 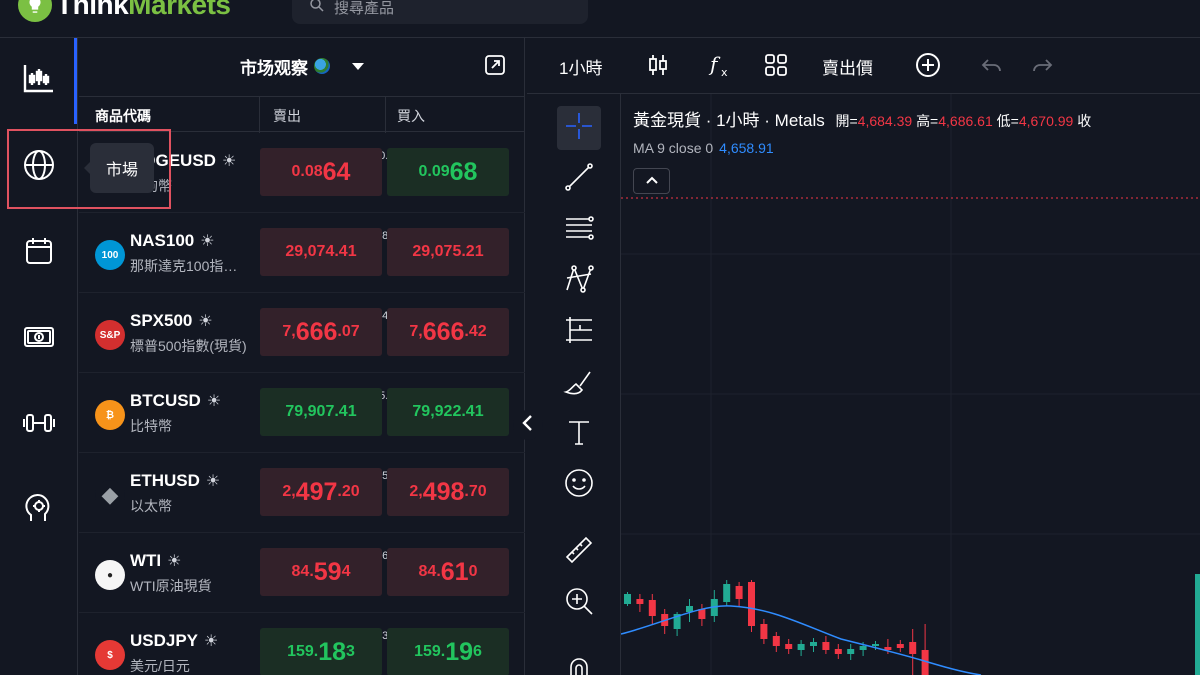 What do you see at coordinates (321, 412) in the screenshot?
I see `sell-price-button: 79,907.41` at bounding box center [321, 412].